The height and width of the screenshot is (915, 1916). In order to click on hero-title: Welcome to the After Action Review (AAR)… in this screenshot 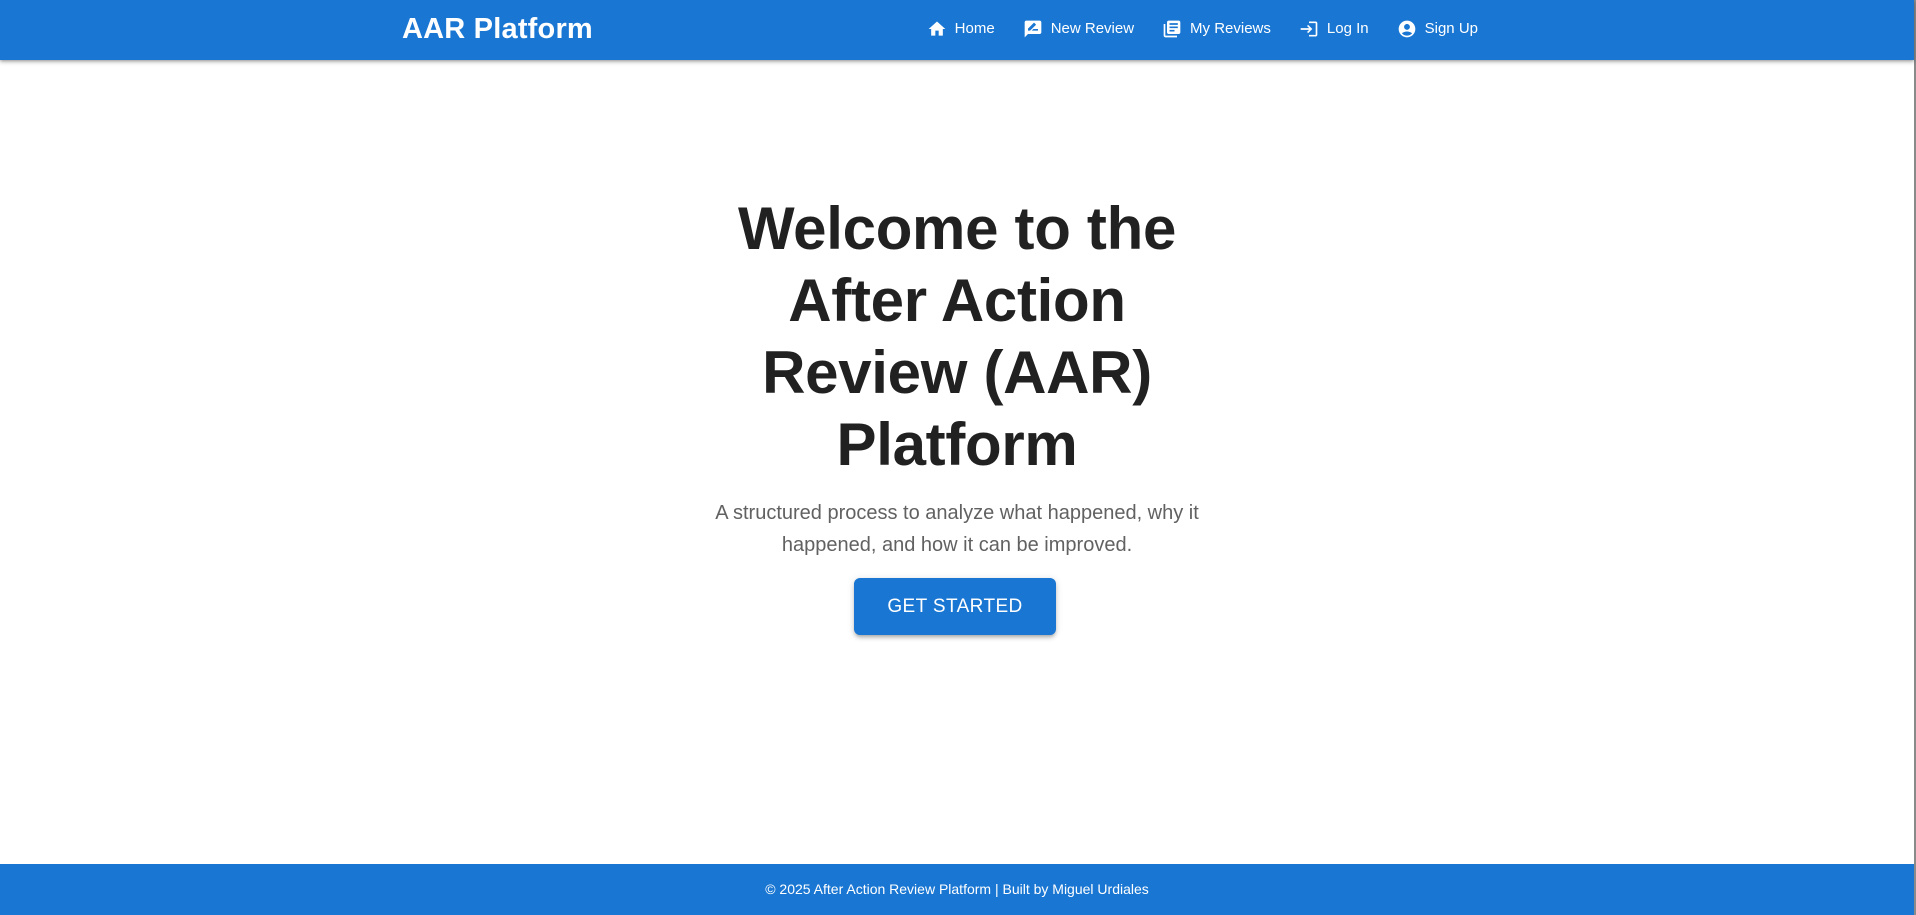, I will do `click(957, 336)`.